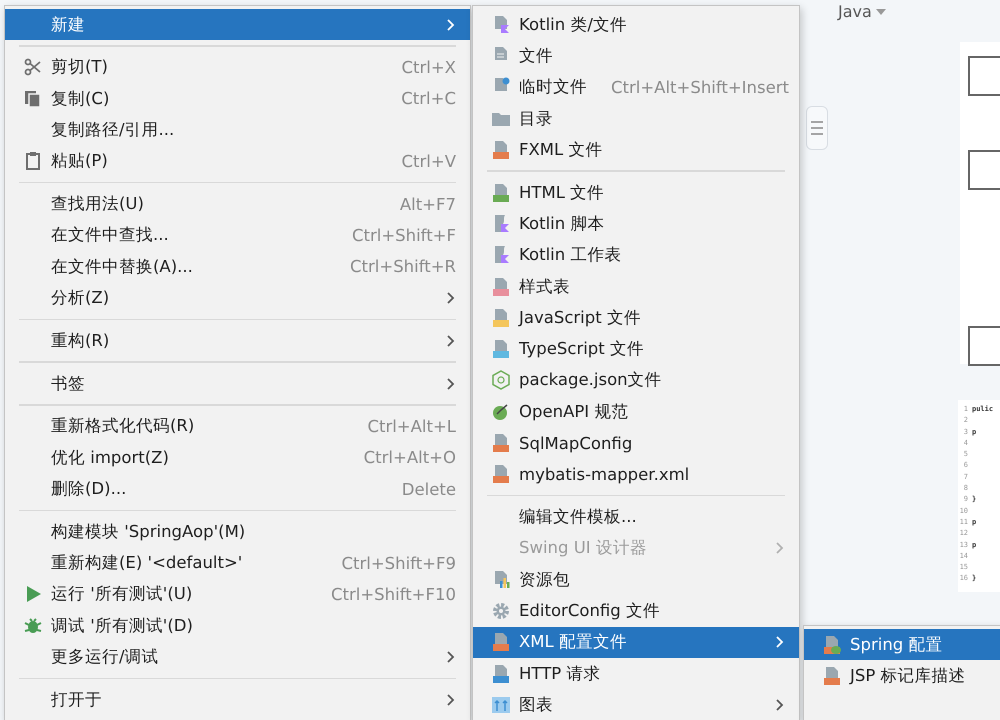 The image size is (1000, 720). What do you see at coordinates (636, 318) in the screenshot?
I see `menu-item: JavaScript 文件` at bounding box center [636, 318].